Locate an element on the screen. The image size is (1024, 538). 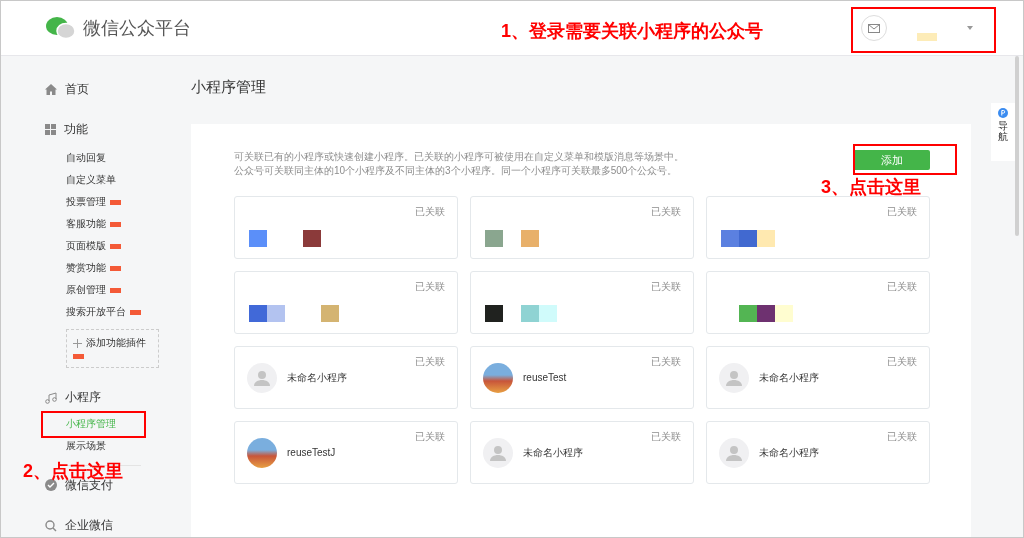
mini-program-name: reuseTestJ is located at coordinates (311, 452).